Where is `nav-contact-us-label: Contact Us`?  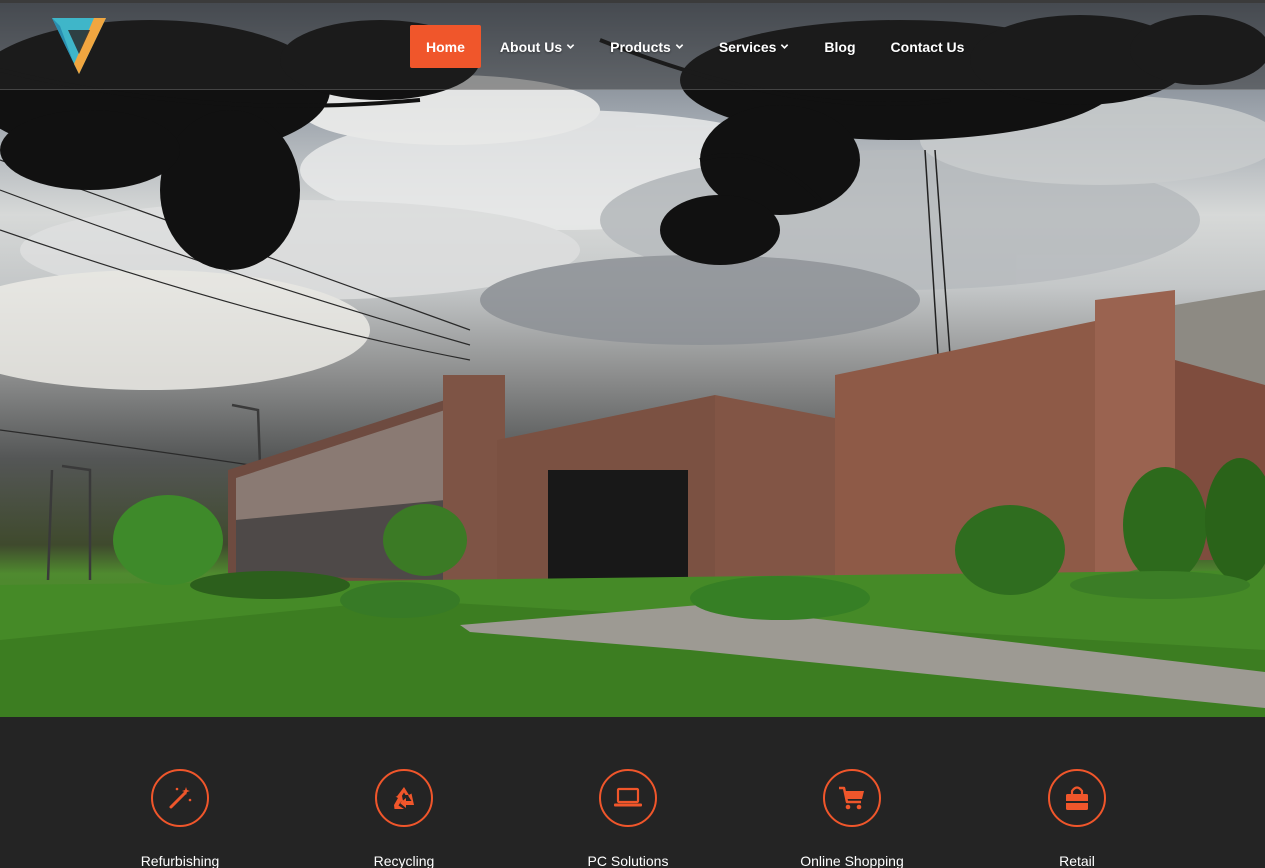
nav-contact-us-label: Contact Us is located at coordinates (927, 46).